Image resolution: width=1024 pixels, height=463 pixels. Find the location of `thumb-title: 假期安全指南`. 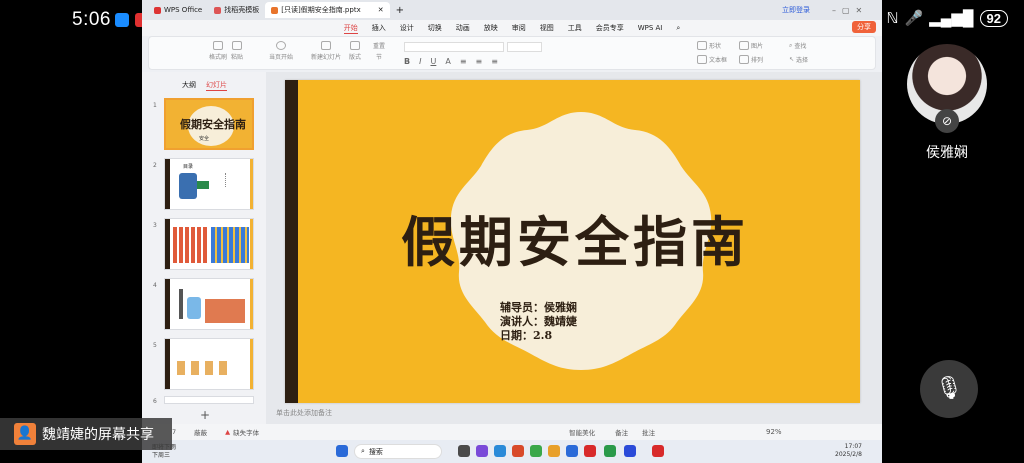

thumb-title: 假期安全指南 is located at coordinates (213, 124).